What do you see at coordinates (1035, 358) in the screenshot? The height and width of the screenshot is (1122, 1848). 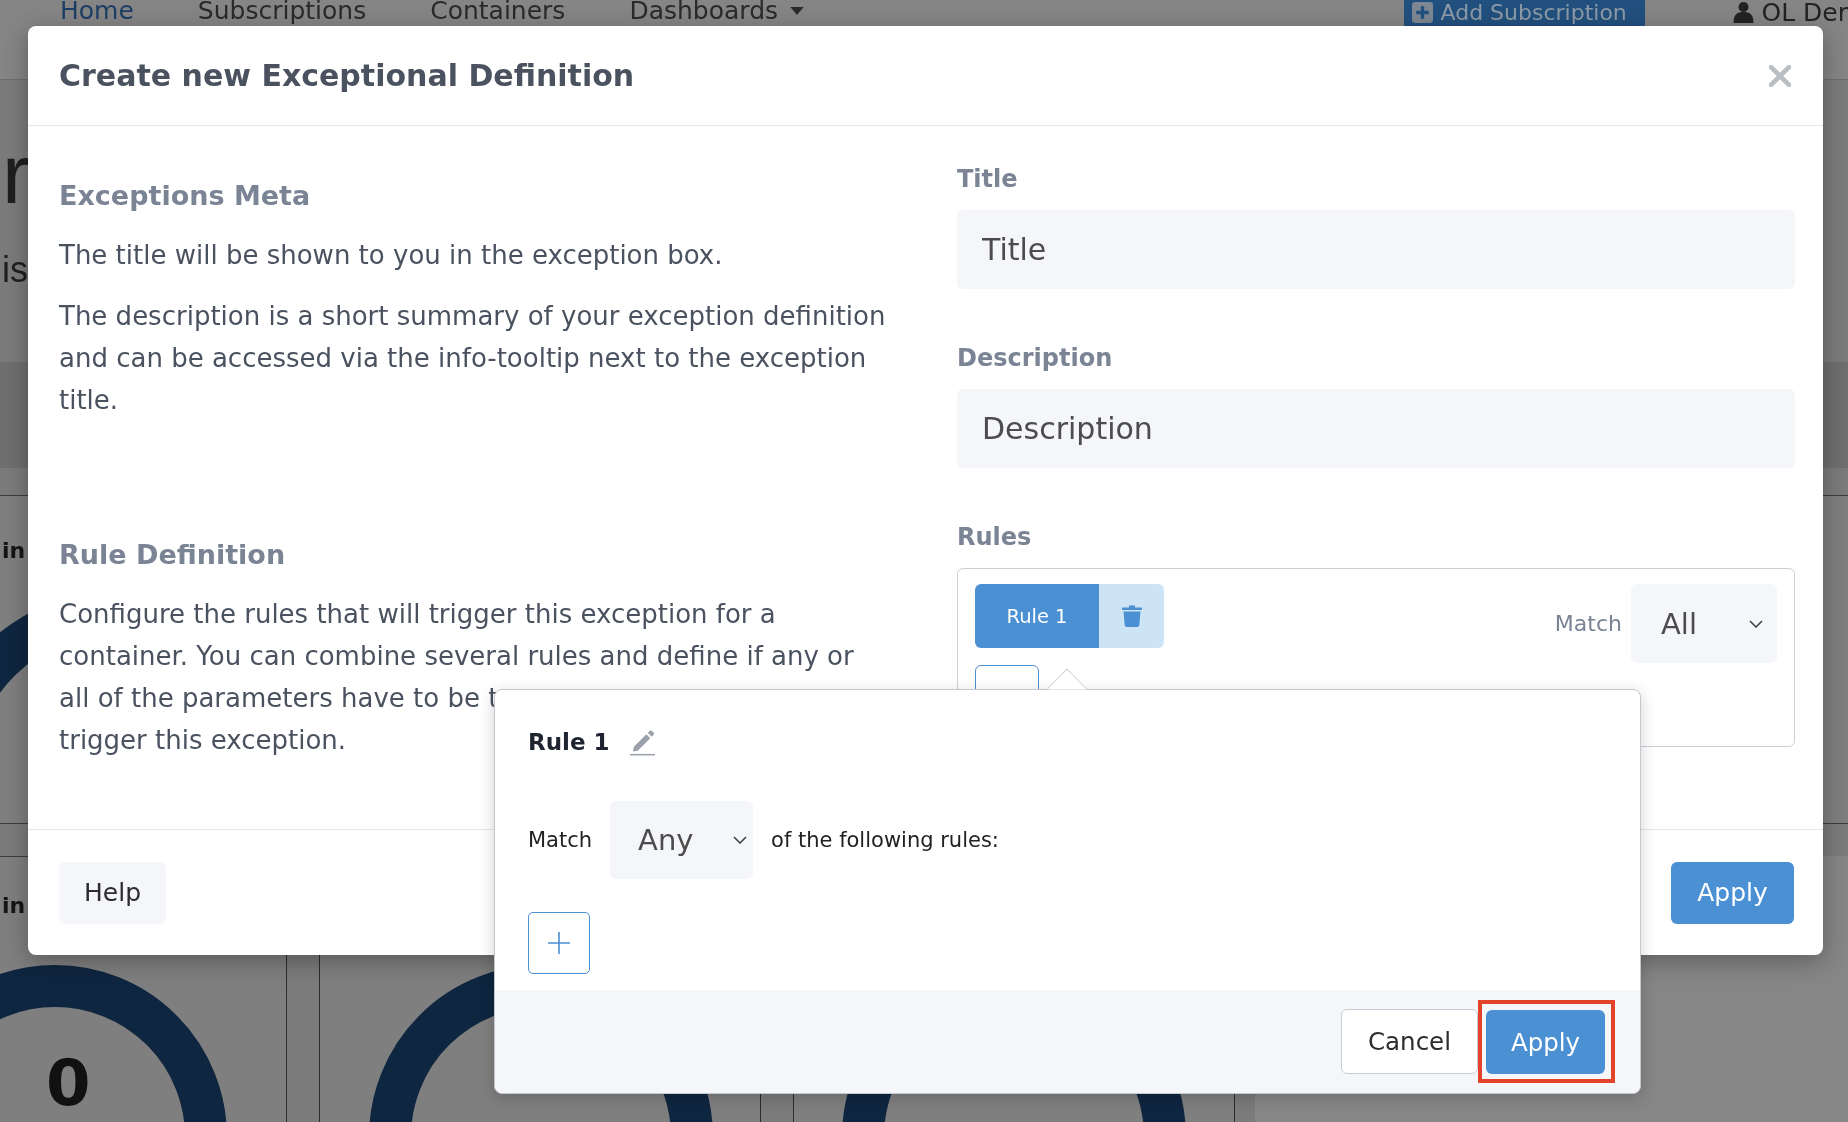 I see `field-label: Description` at bounding box center [1035, 358].